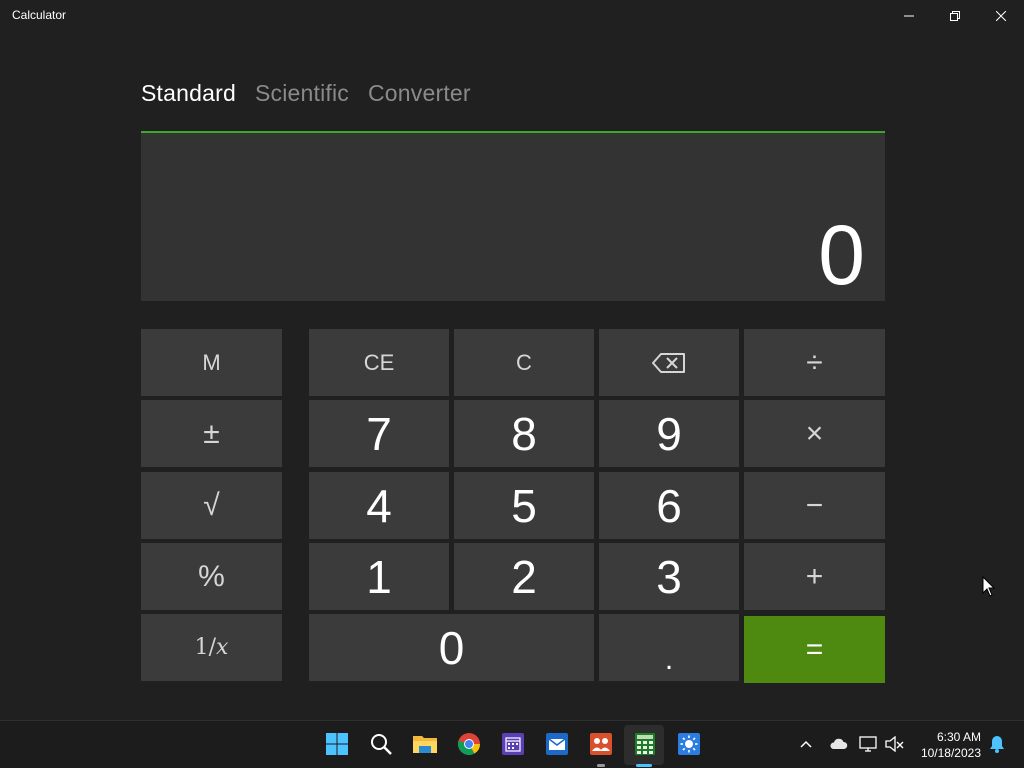 Image resolution: width=1024 pixels, height=768 pixels. Describe the element at coordinates (644, 765) in the screenshot. I see `calculator-active-indicator` at that location.